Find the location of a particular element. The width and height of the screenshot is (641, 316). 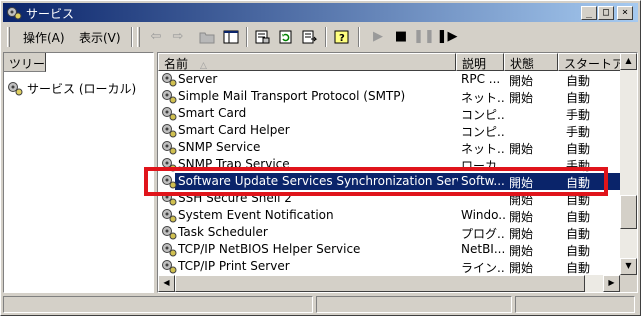

properties-icon is located at coordinates (262, 37).